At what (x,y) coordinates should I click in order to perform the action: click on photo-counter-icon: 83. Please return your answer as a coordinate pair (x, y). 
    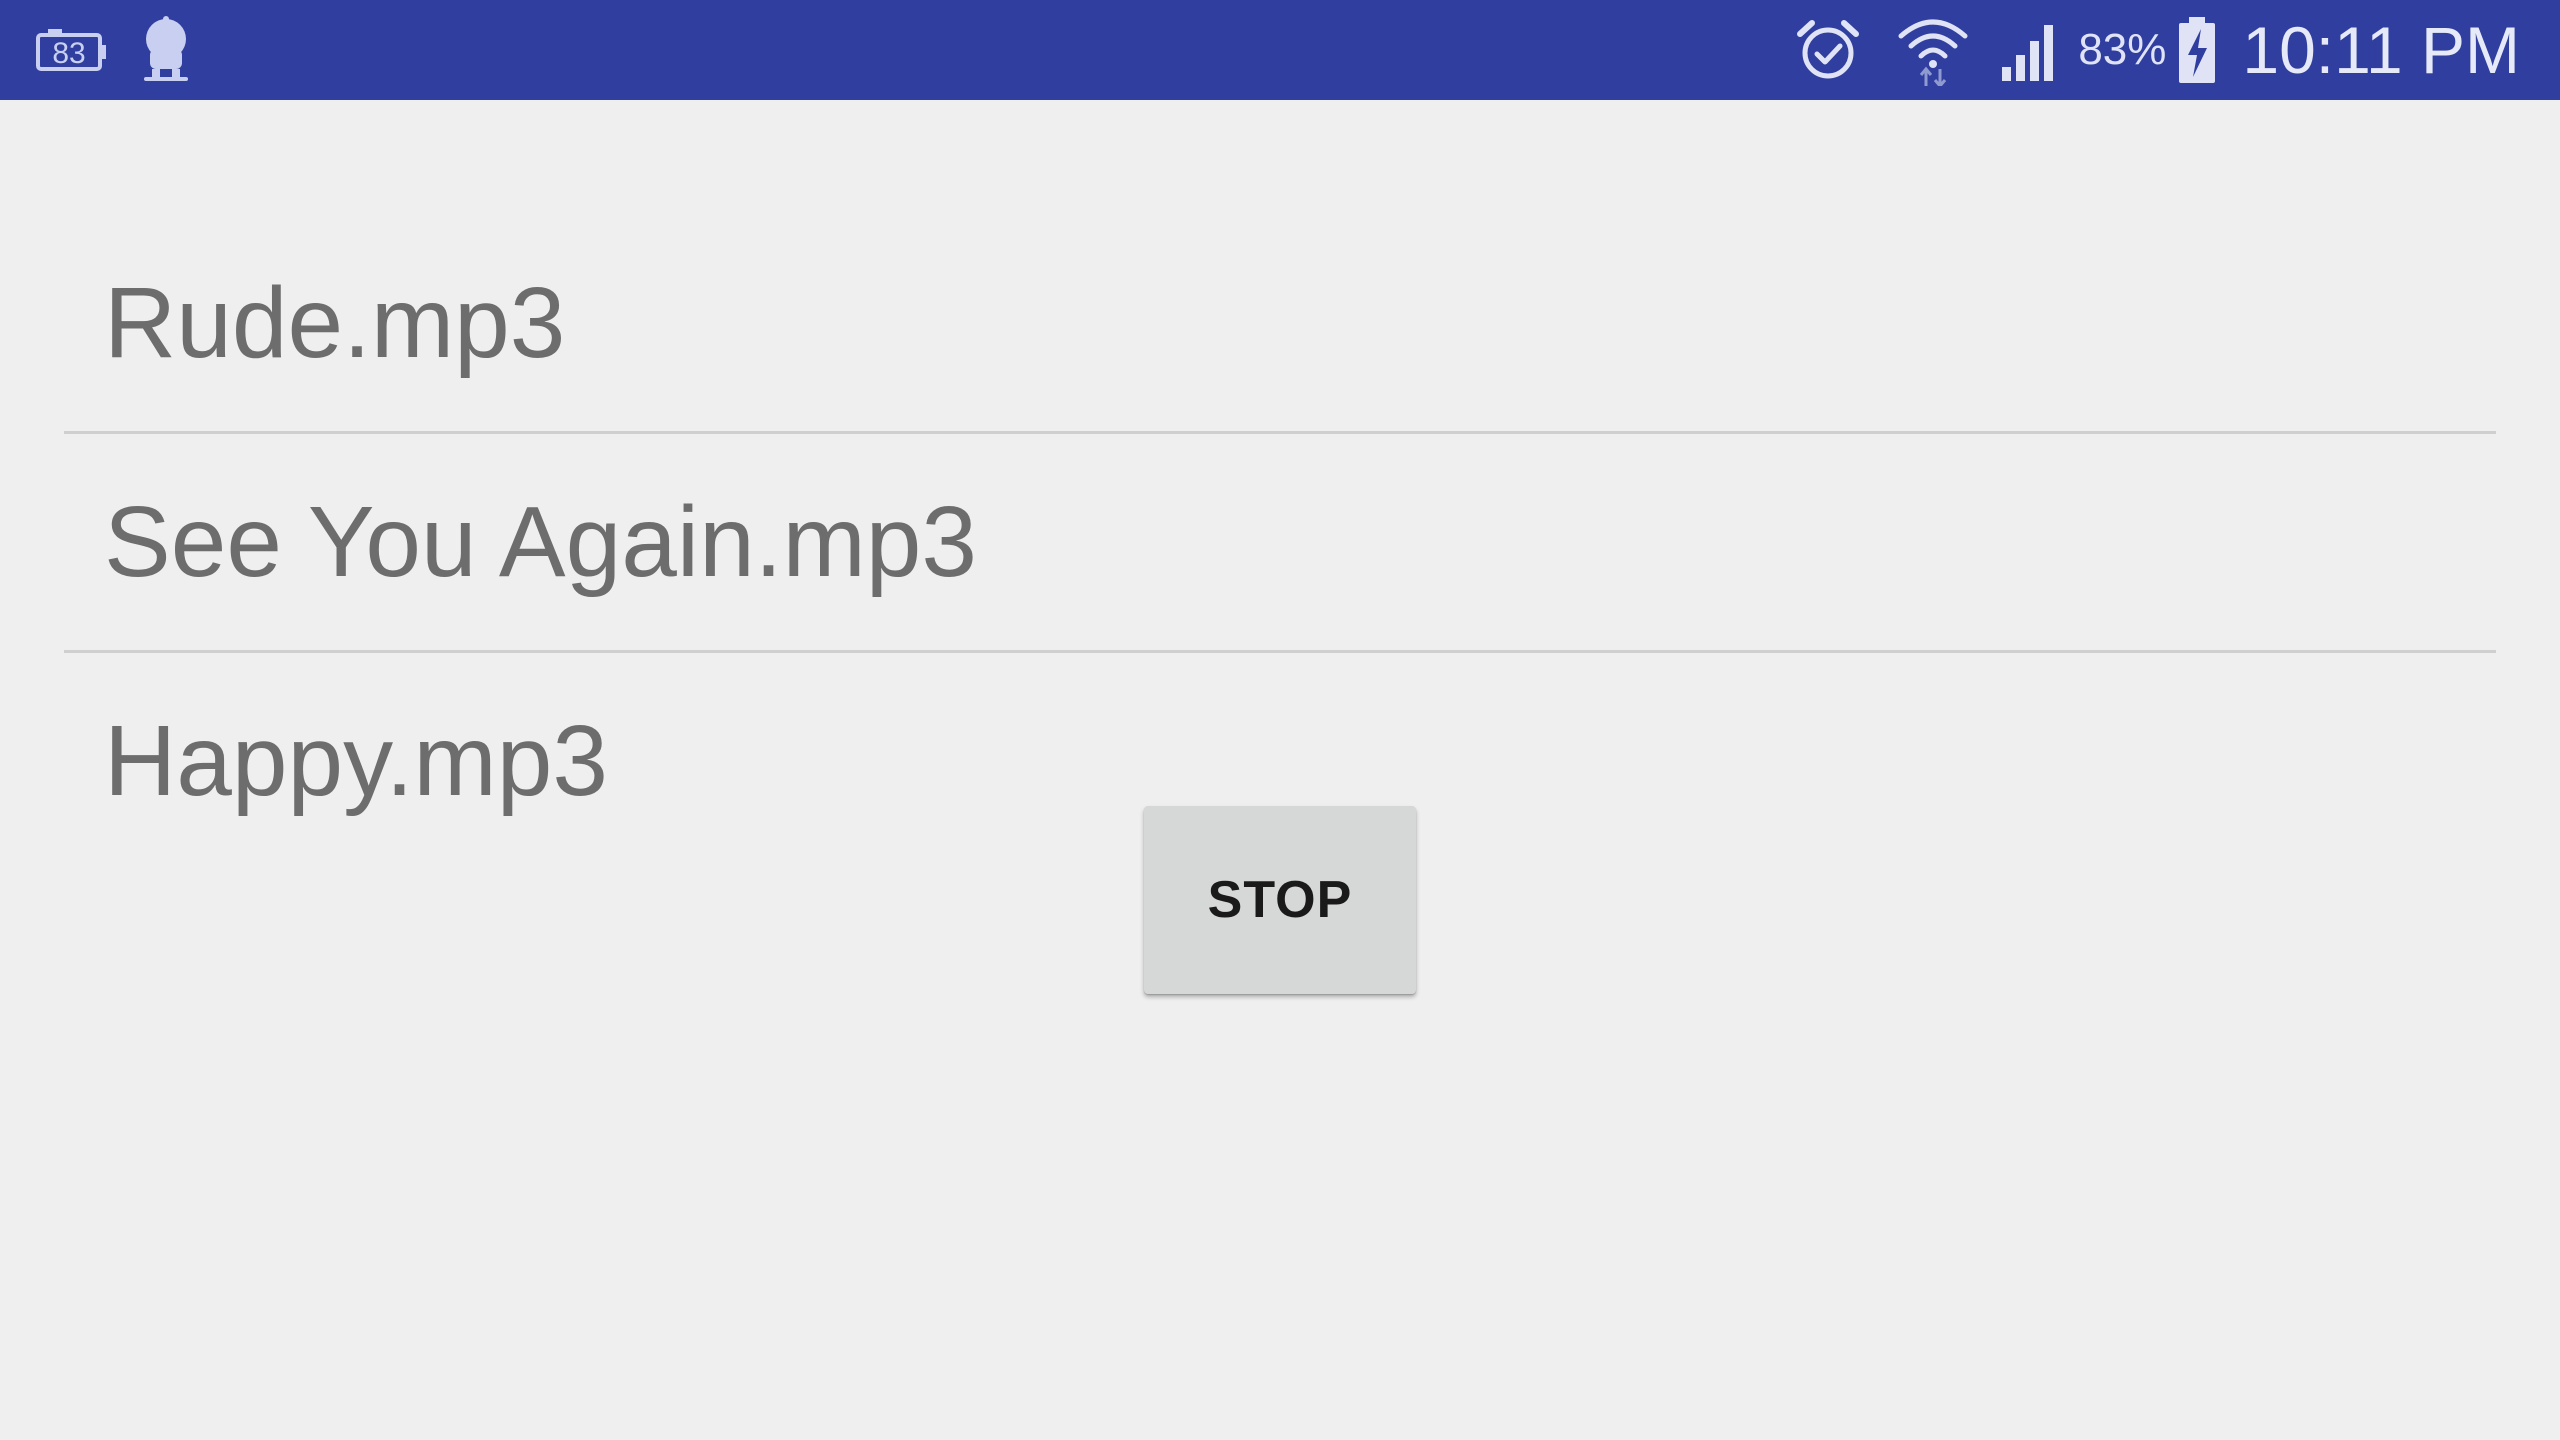
    Looking at the image, I should click on (71, 50).